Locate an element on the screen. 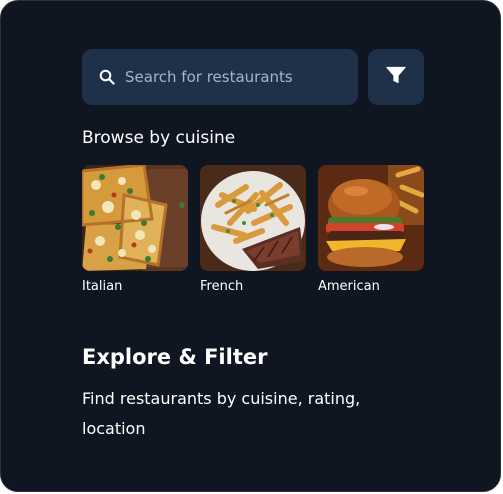 Image resolution: width=503 pixels, height=494 pixels. cuisine-label: Italian is located at coordinates (102, 286).